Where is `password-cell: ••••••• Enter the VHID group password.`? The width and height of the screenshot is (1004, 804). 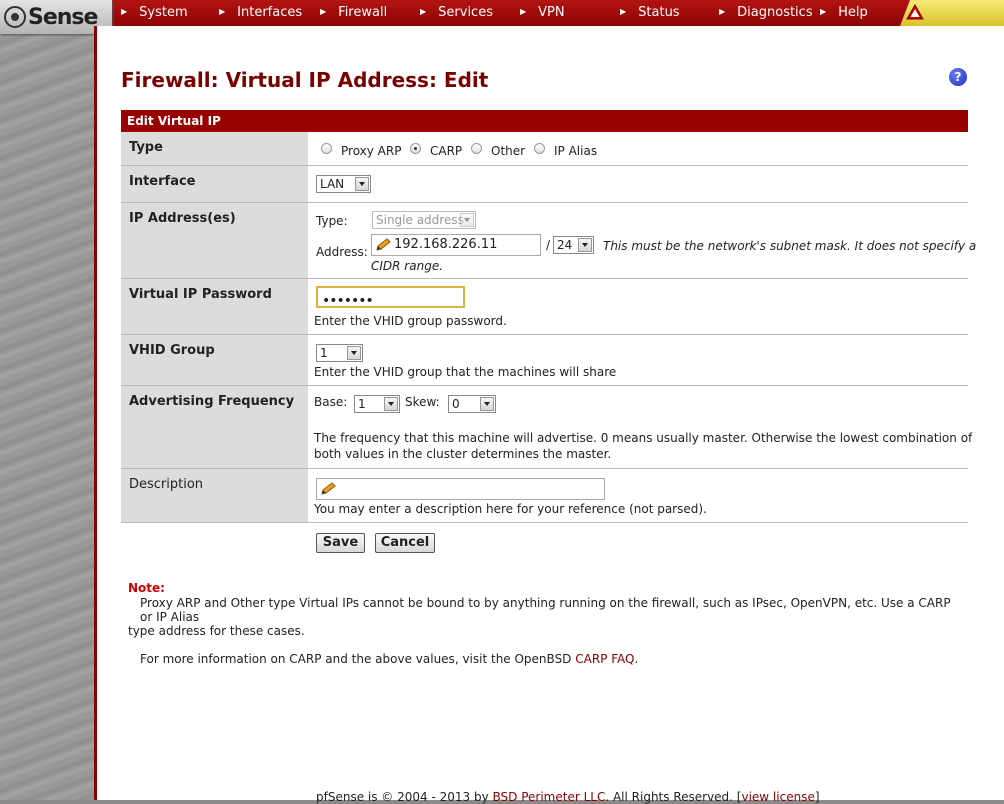
password-cell: ••••••• Enter the VHID group password. is located at coordinates (641, 306).